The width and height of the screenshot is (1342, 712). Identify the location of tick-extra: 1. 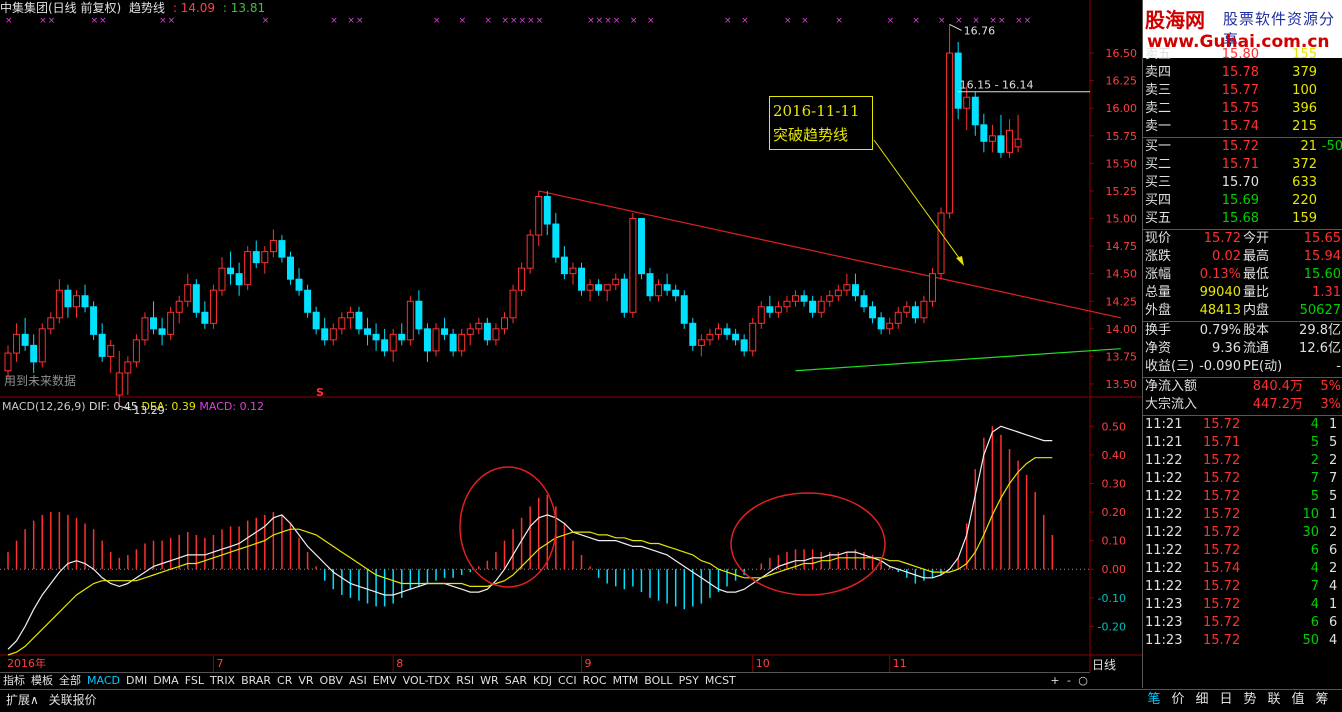
(1333, 514).